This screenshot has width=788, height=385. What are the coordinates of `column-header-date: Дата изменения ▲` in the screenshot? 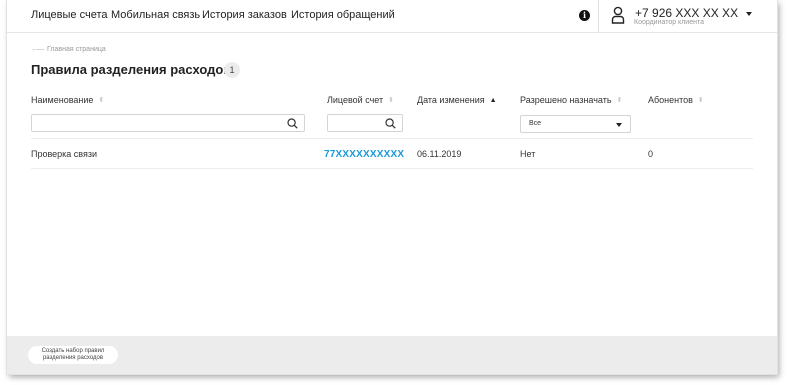 It's located at (457, 100).